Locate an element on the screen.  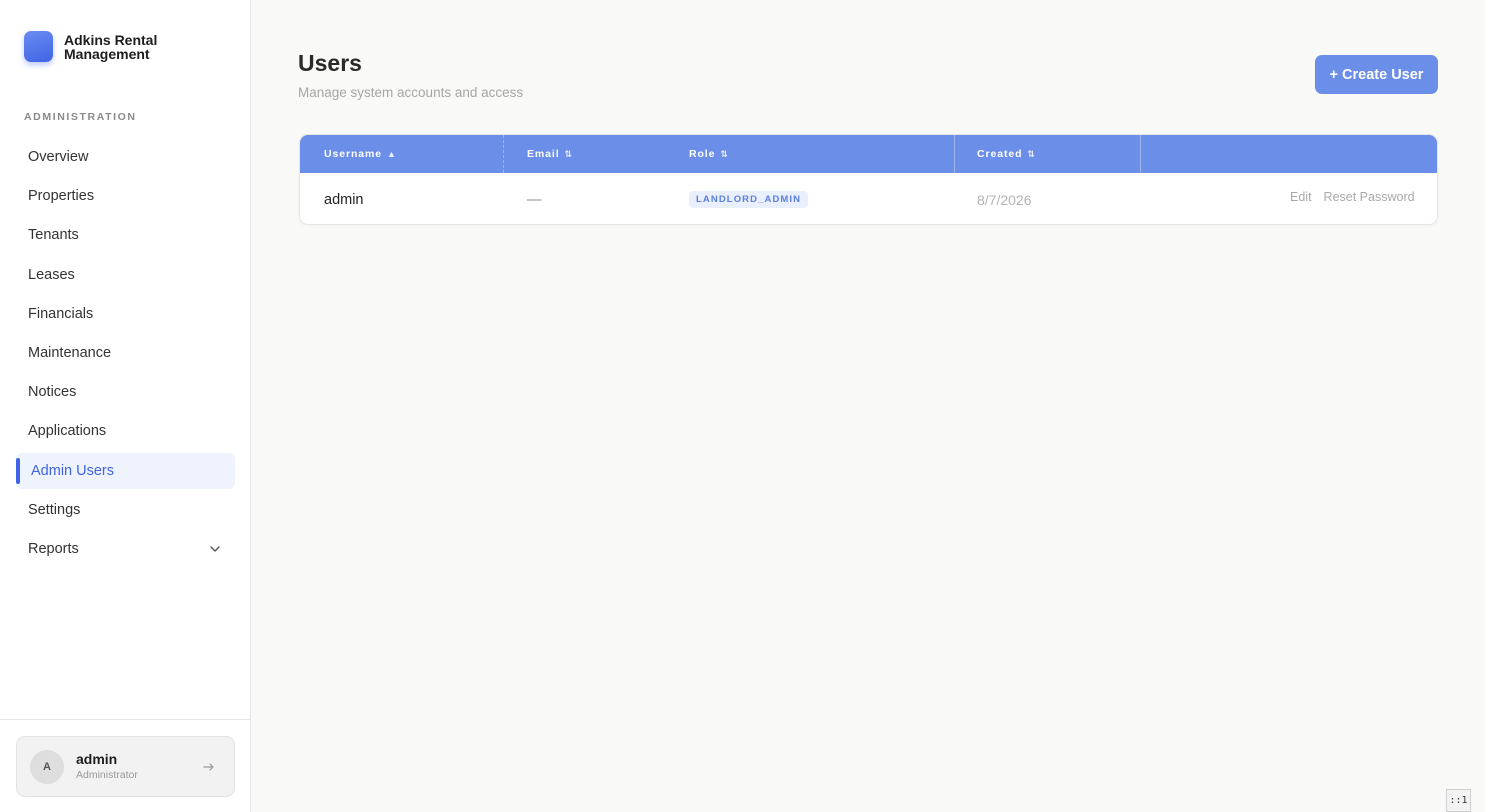
chevron-down-icon is located at coordinates (215, 549).